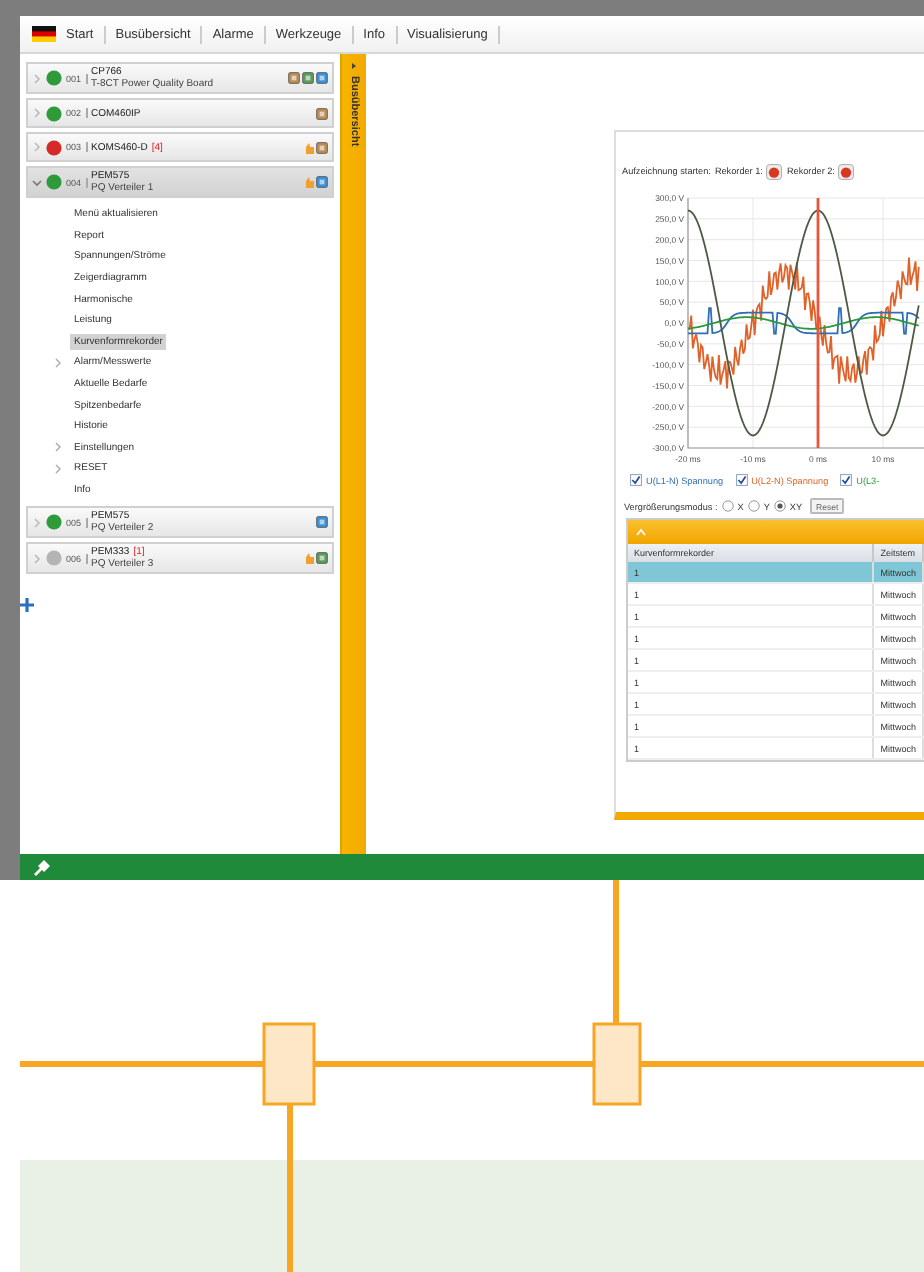  What do you see at coordinates (42, 867) in the screenshot?
I see `plug-icon` at bounding box center [42, 867].